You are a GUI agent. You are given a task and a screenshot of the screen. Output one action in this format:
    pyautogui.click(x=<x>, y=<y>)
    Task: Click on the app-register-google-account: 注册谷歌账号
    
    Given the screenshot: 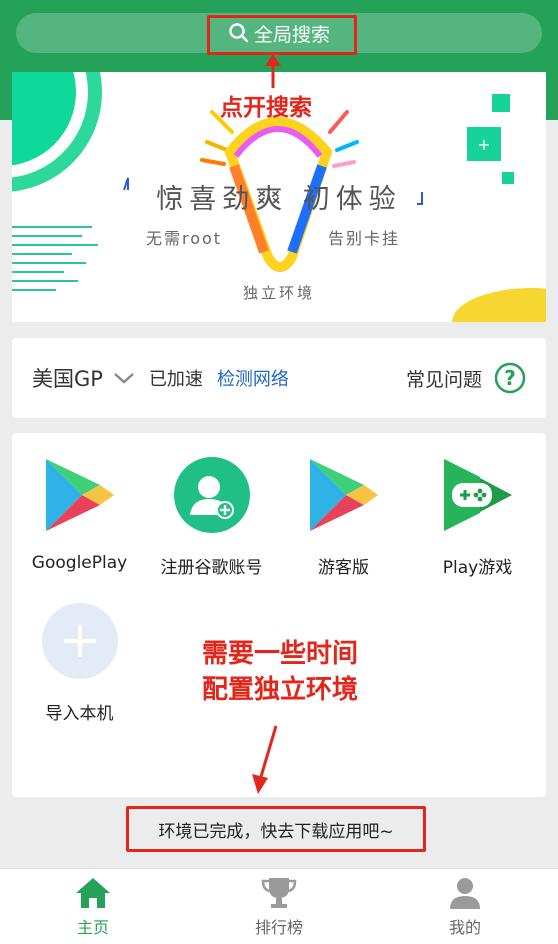 What is the action you would take?
    pyautogui.click(x=211, y=516)
    